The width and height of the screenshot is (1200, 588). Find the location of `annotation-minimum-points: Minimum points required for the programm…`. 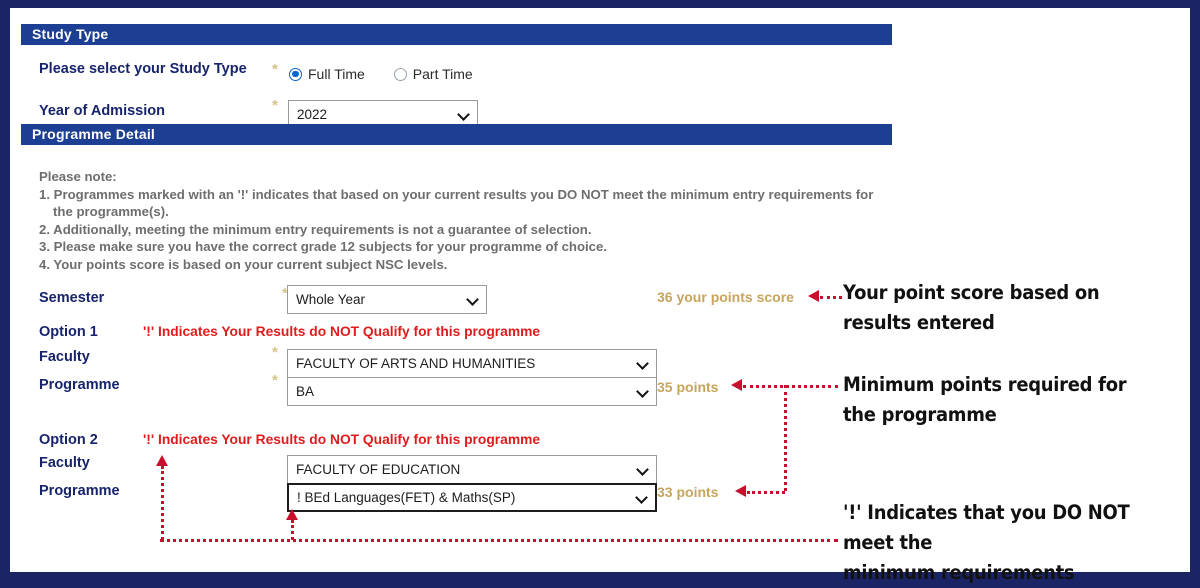

annotation-minimum-points: Minimum points required for the programm… is located at coordinates (1004, 400).